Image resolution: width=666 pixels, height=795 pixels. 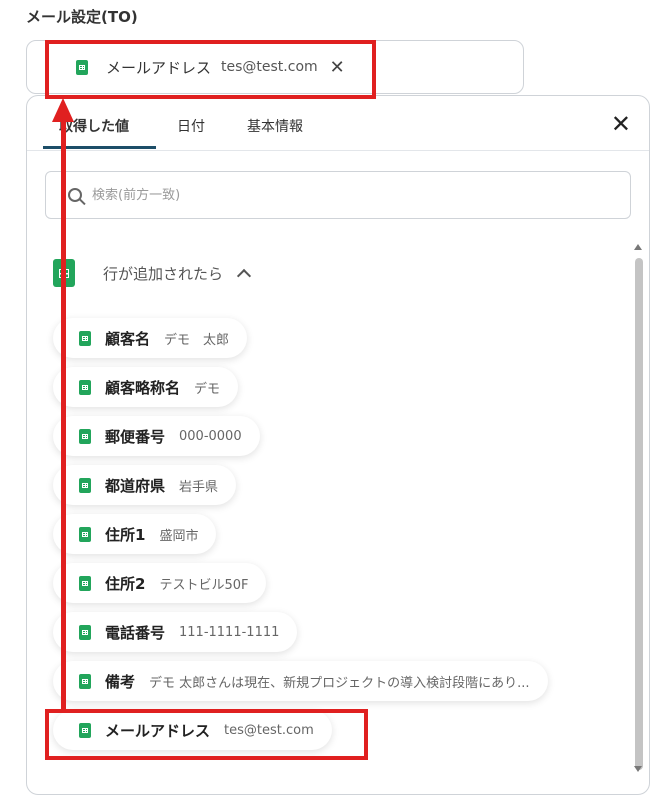 I want to click on highlight-box-source, so click(x=206, y=734).